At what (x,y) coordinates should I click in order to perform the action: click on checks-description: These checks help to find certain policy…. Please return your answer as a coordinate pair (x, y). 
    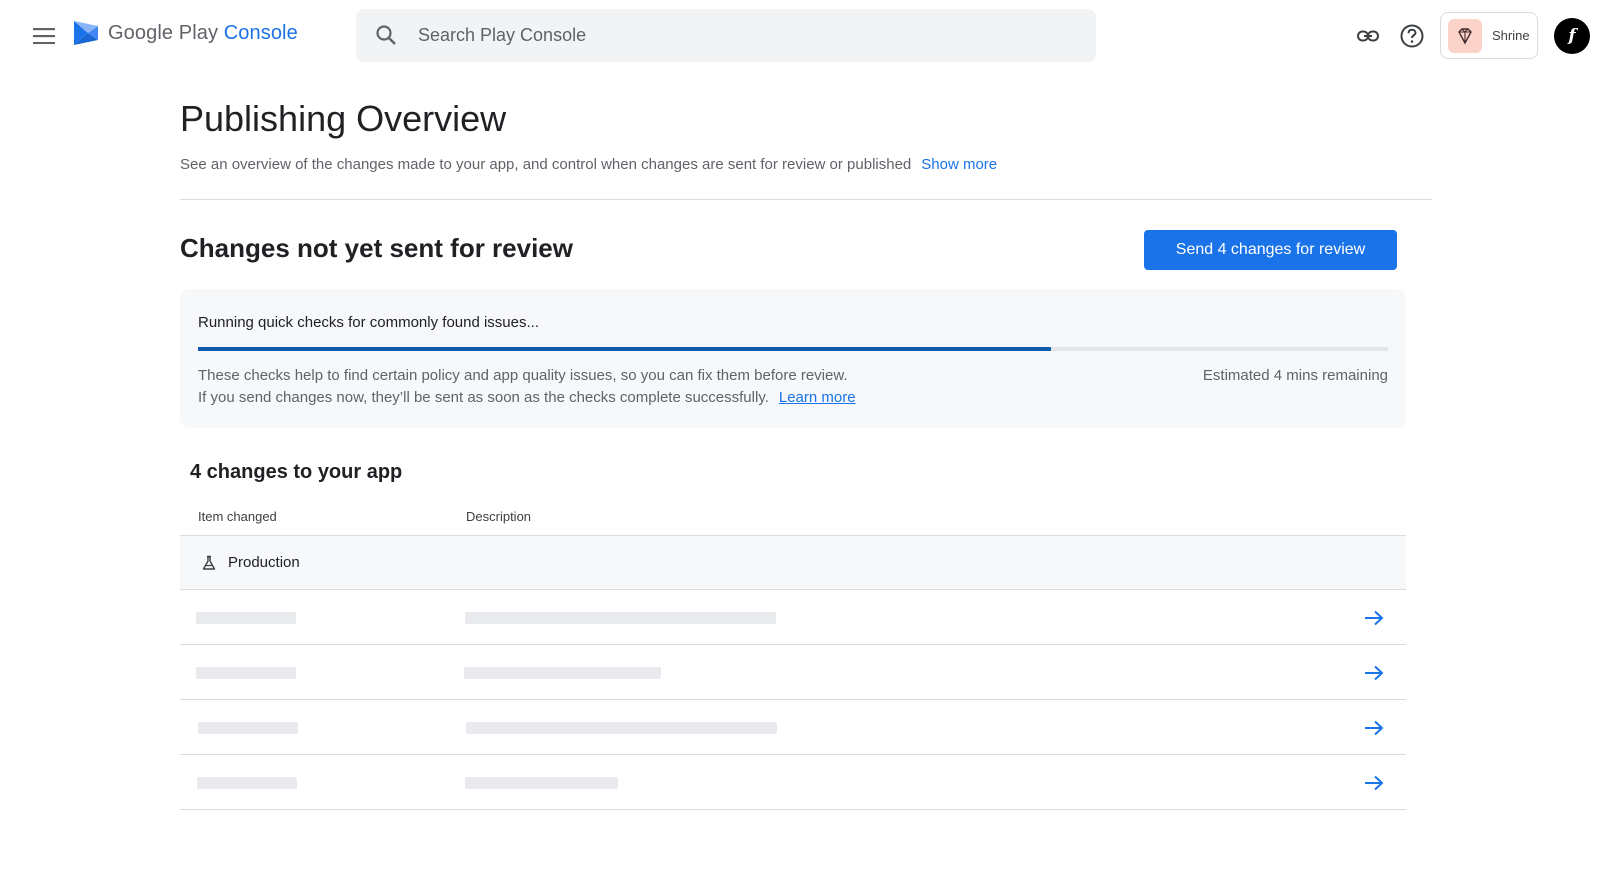
    Looking at the image, I should click on (523, 375).